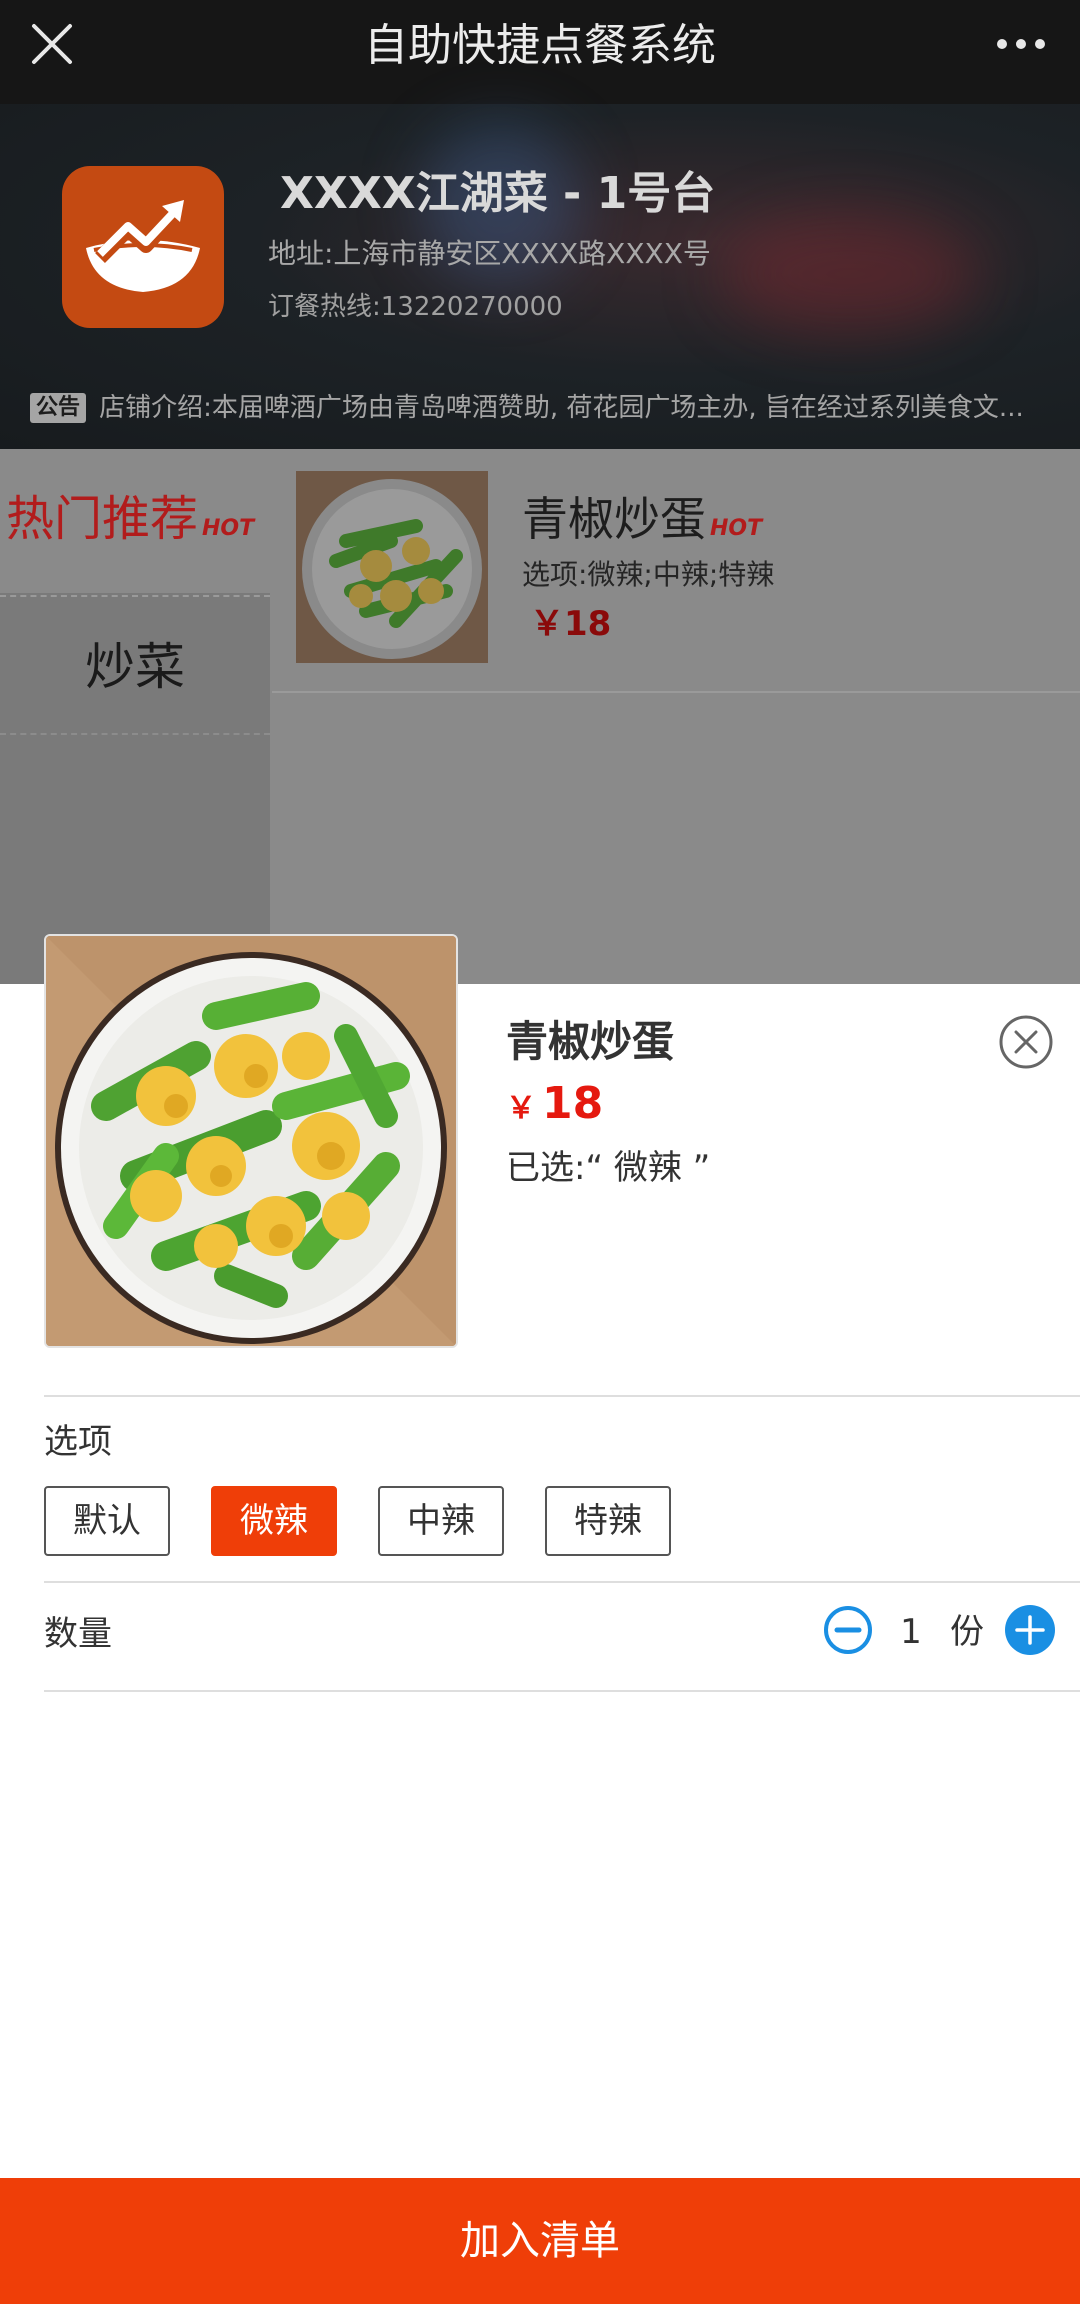  I want to click on sheet-price: ￥ 18, so click(554, 1108).